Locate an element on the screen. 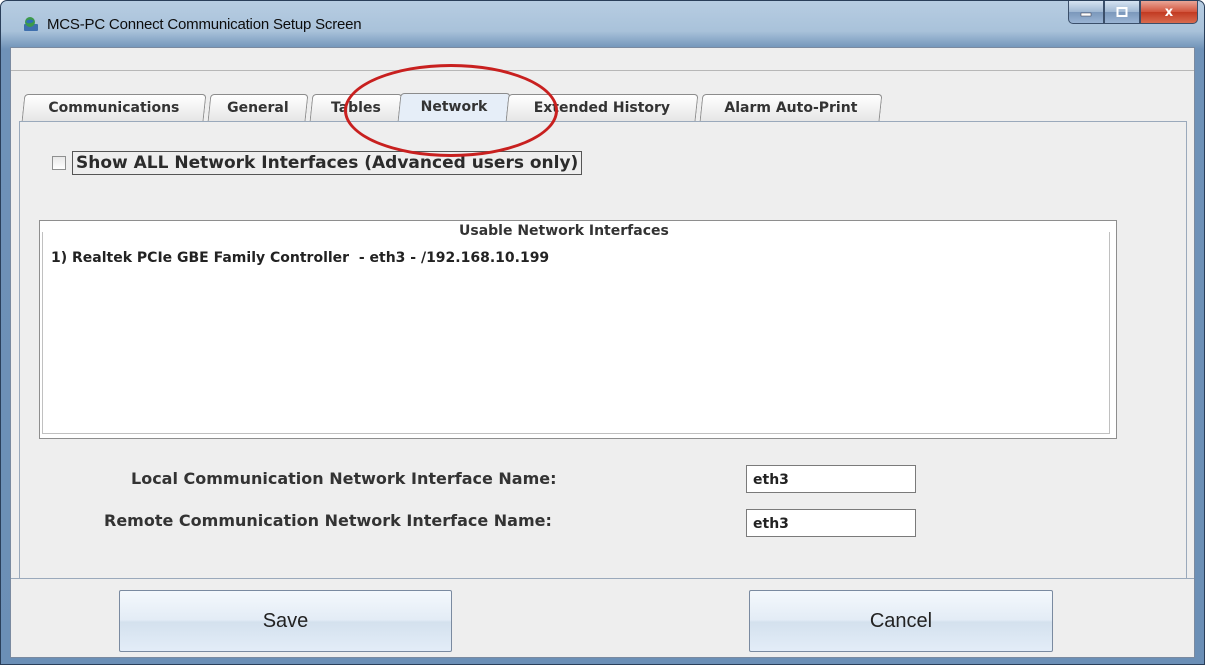 The width and height of the screenshot is (1205, 665). menu-bar-area is located at coordinates (602, 59).